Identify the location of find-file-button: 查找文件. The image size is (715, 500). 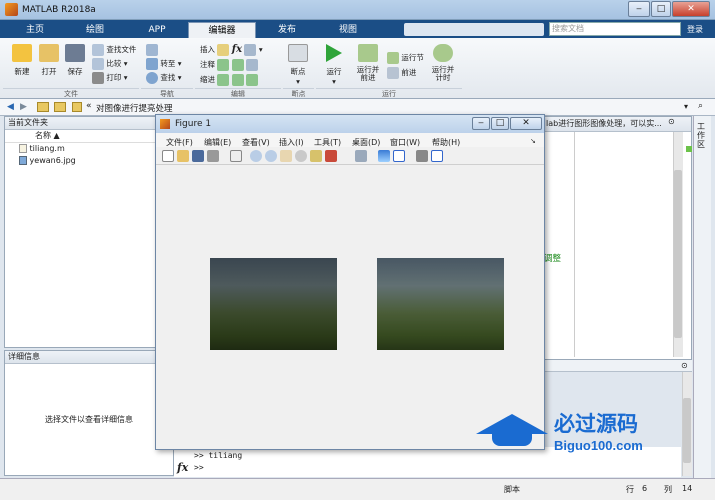
(114, 50).